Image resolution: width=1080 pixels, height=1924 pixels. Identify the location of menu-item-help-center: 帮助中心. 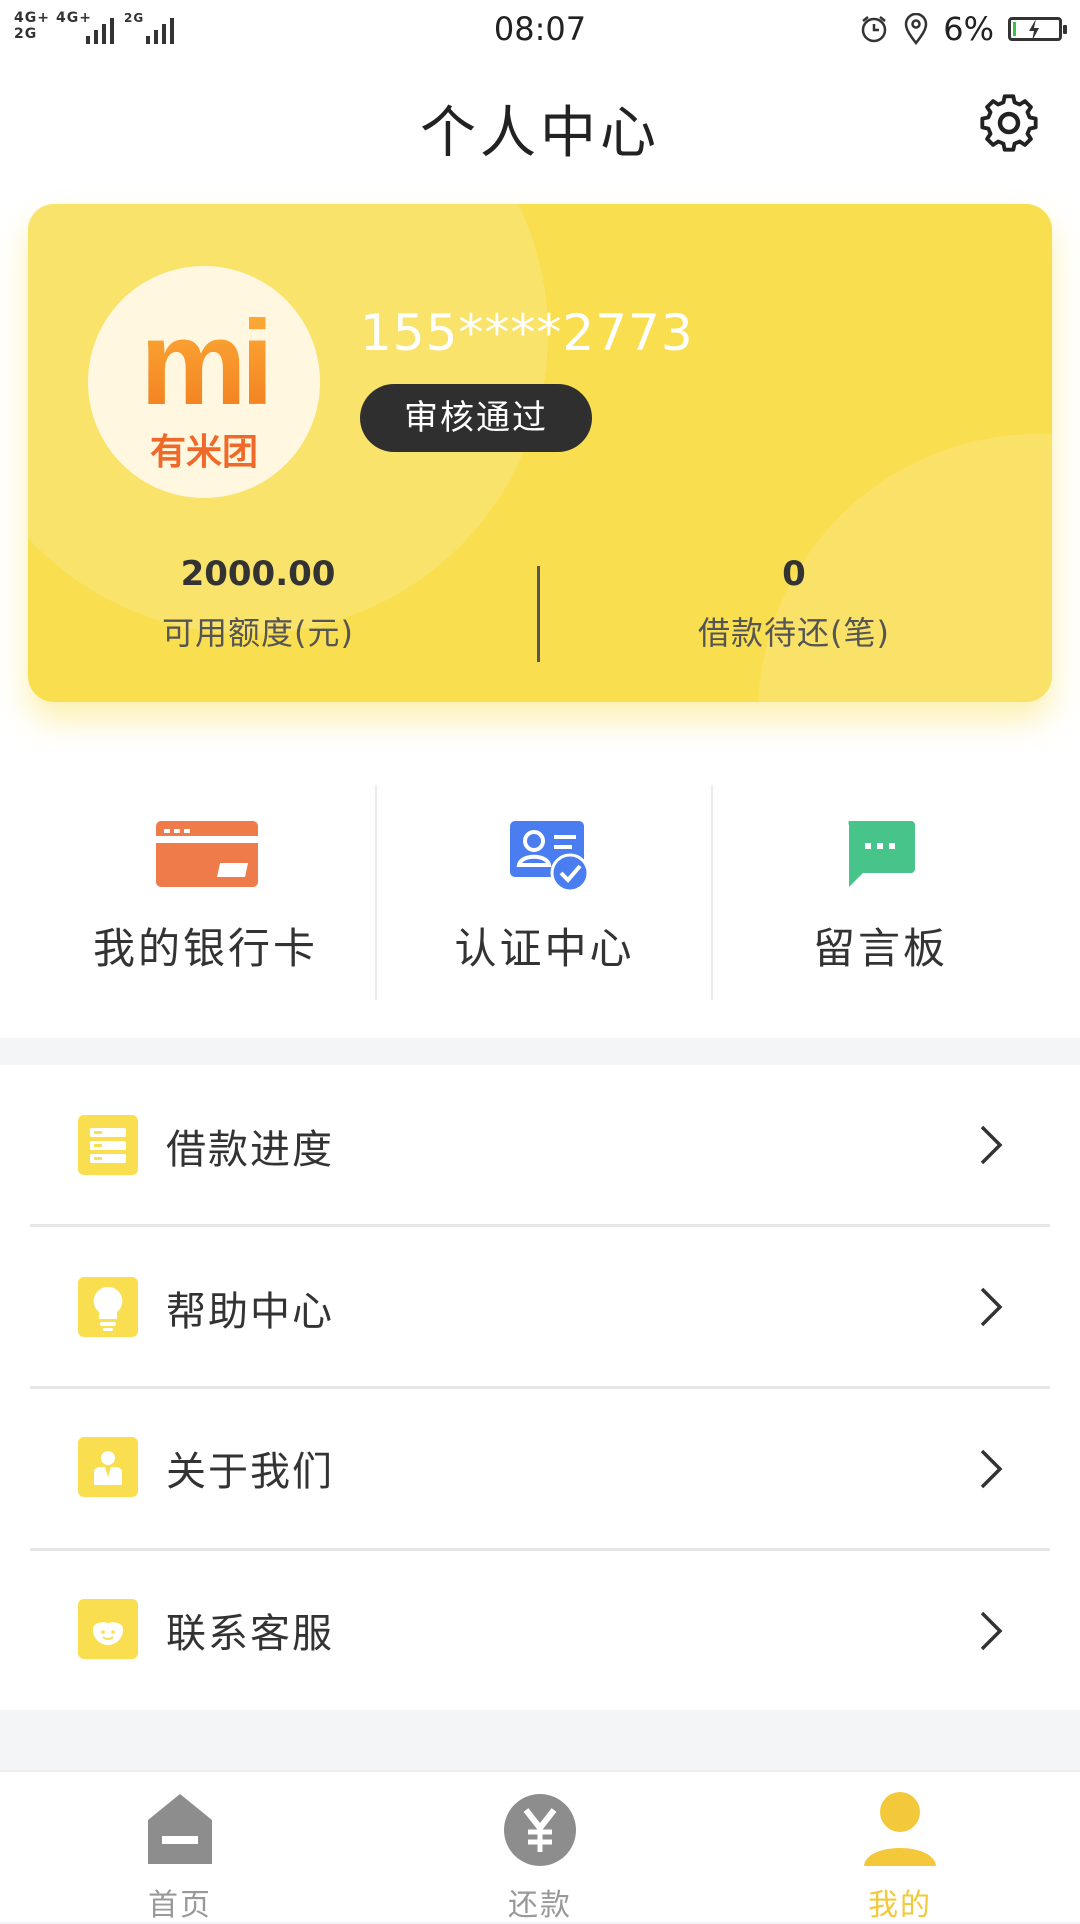
(540, 1307).